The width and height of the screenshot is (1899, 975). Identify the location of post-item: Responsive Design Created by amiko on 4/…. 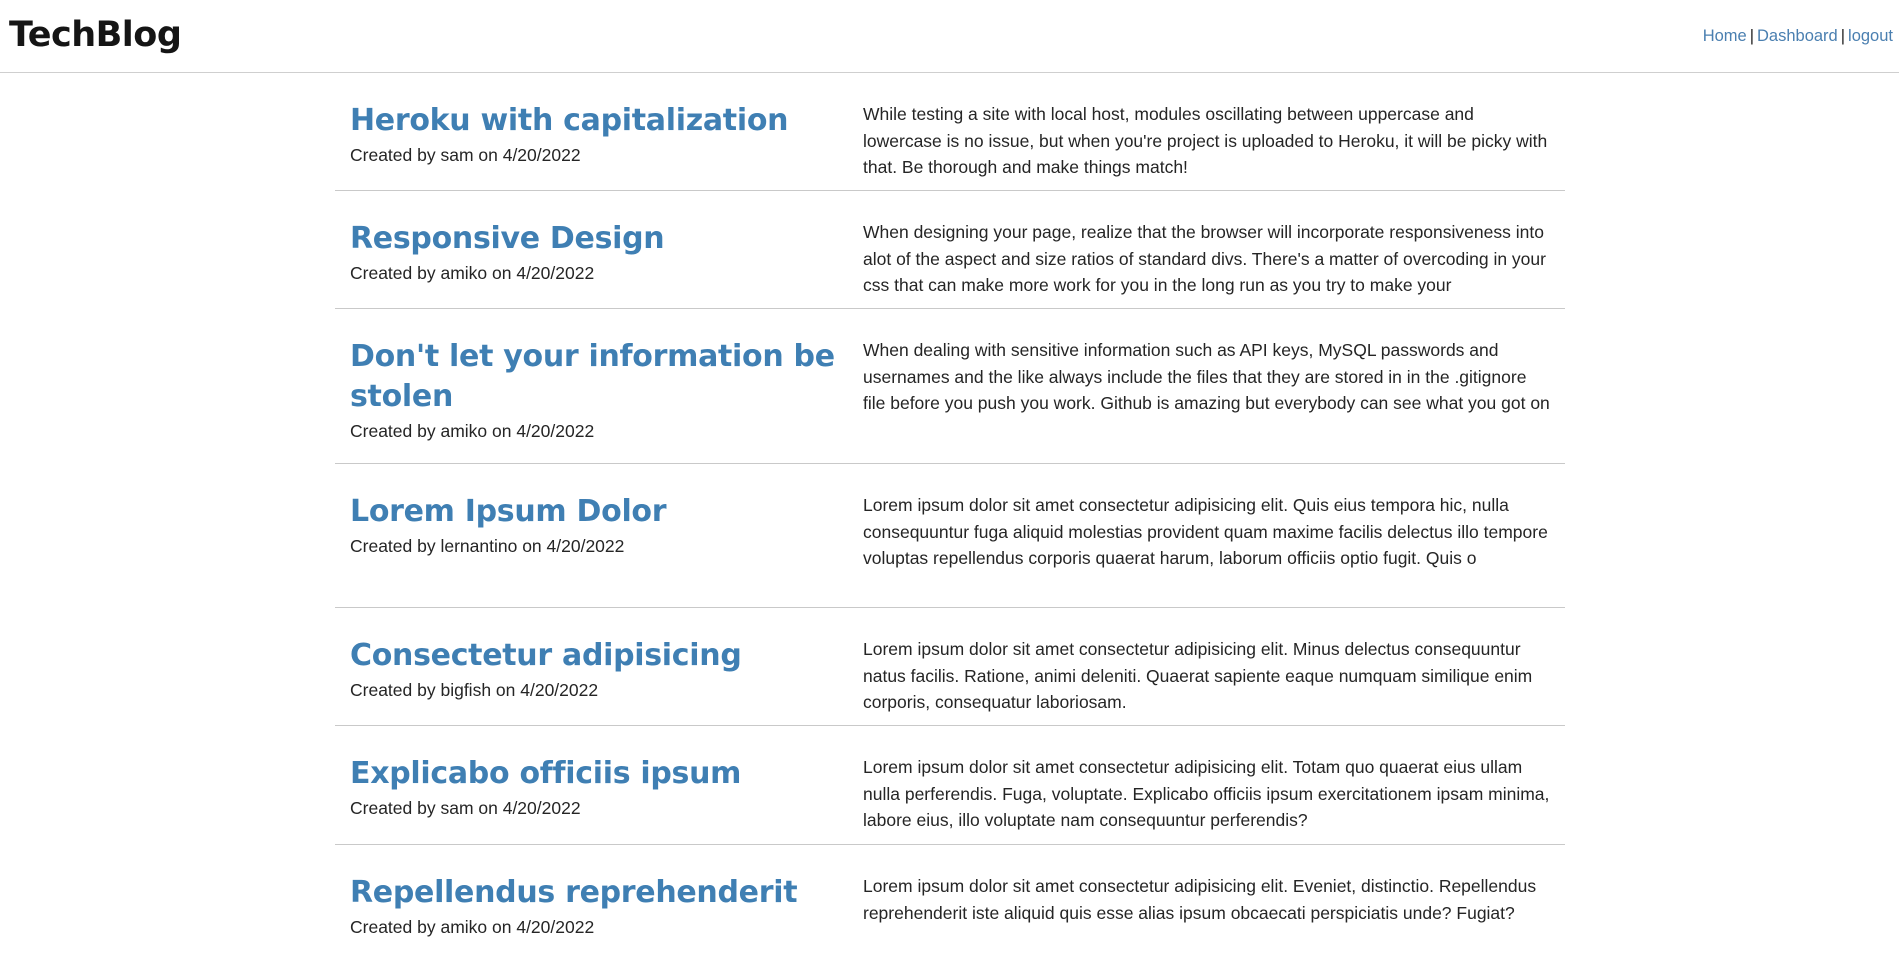
(950, 250).